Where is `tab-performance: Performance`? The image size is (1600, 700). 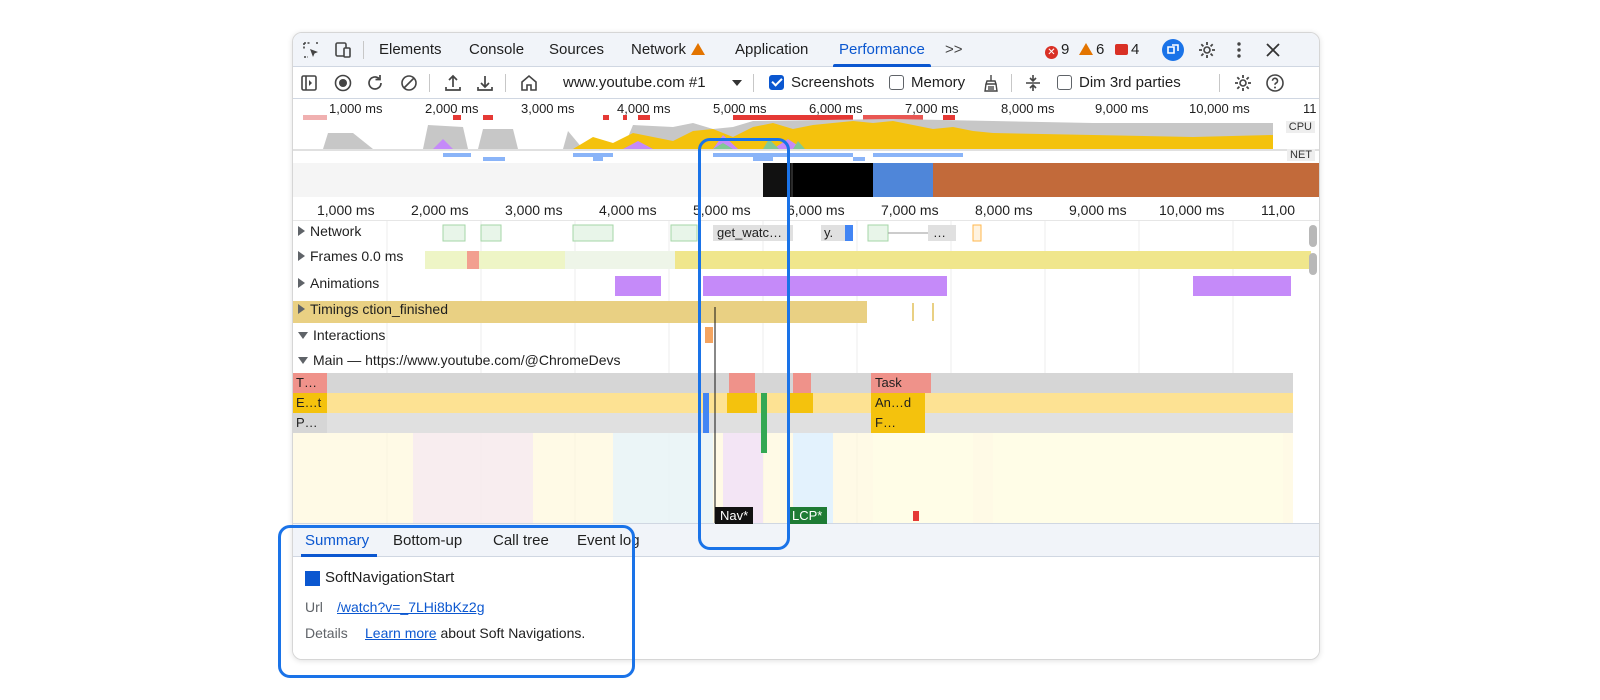 tab-performance: Performance is located at coordinates (882, 50).